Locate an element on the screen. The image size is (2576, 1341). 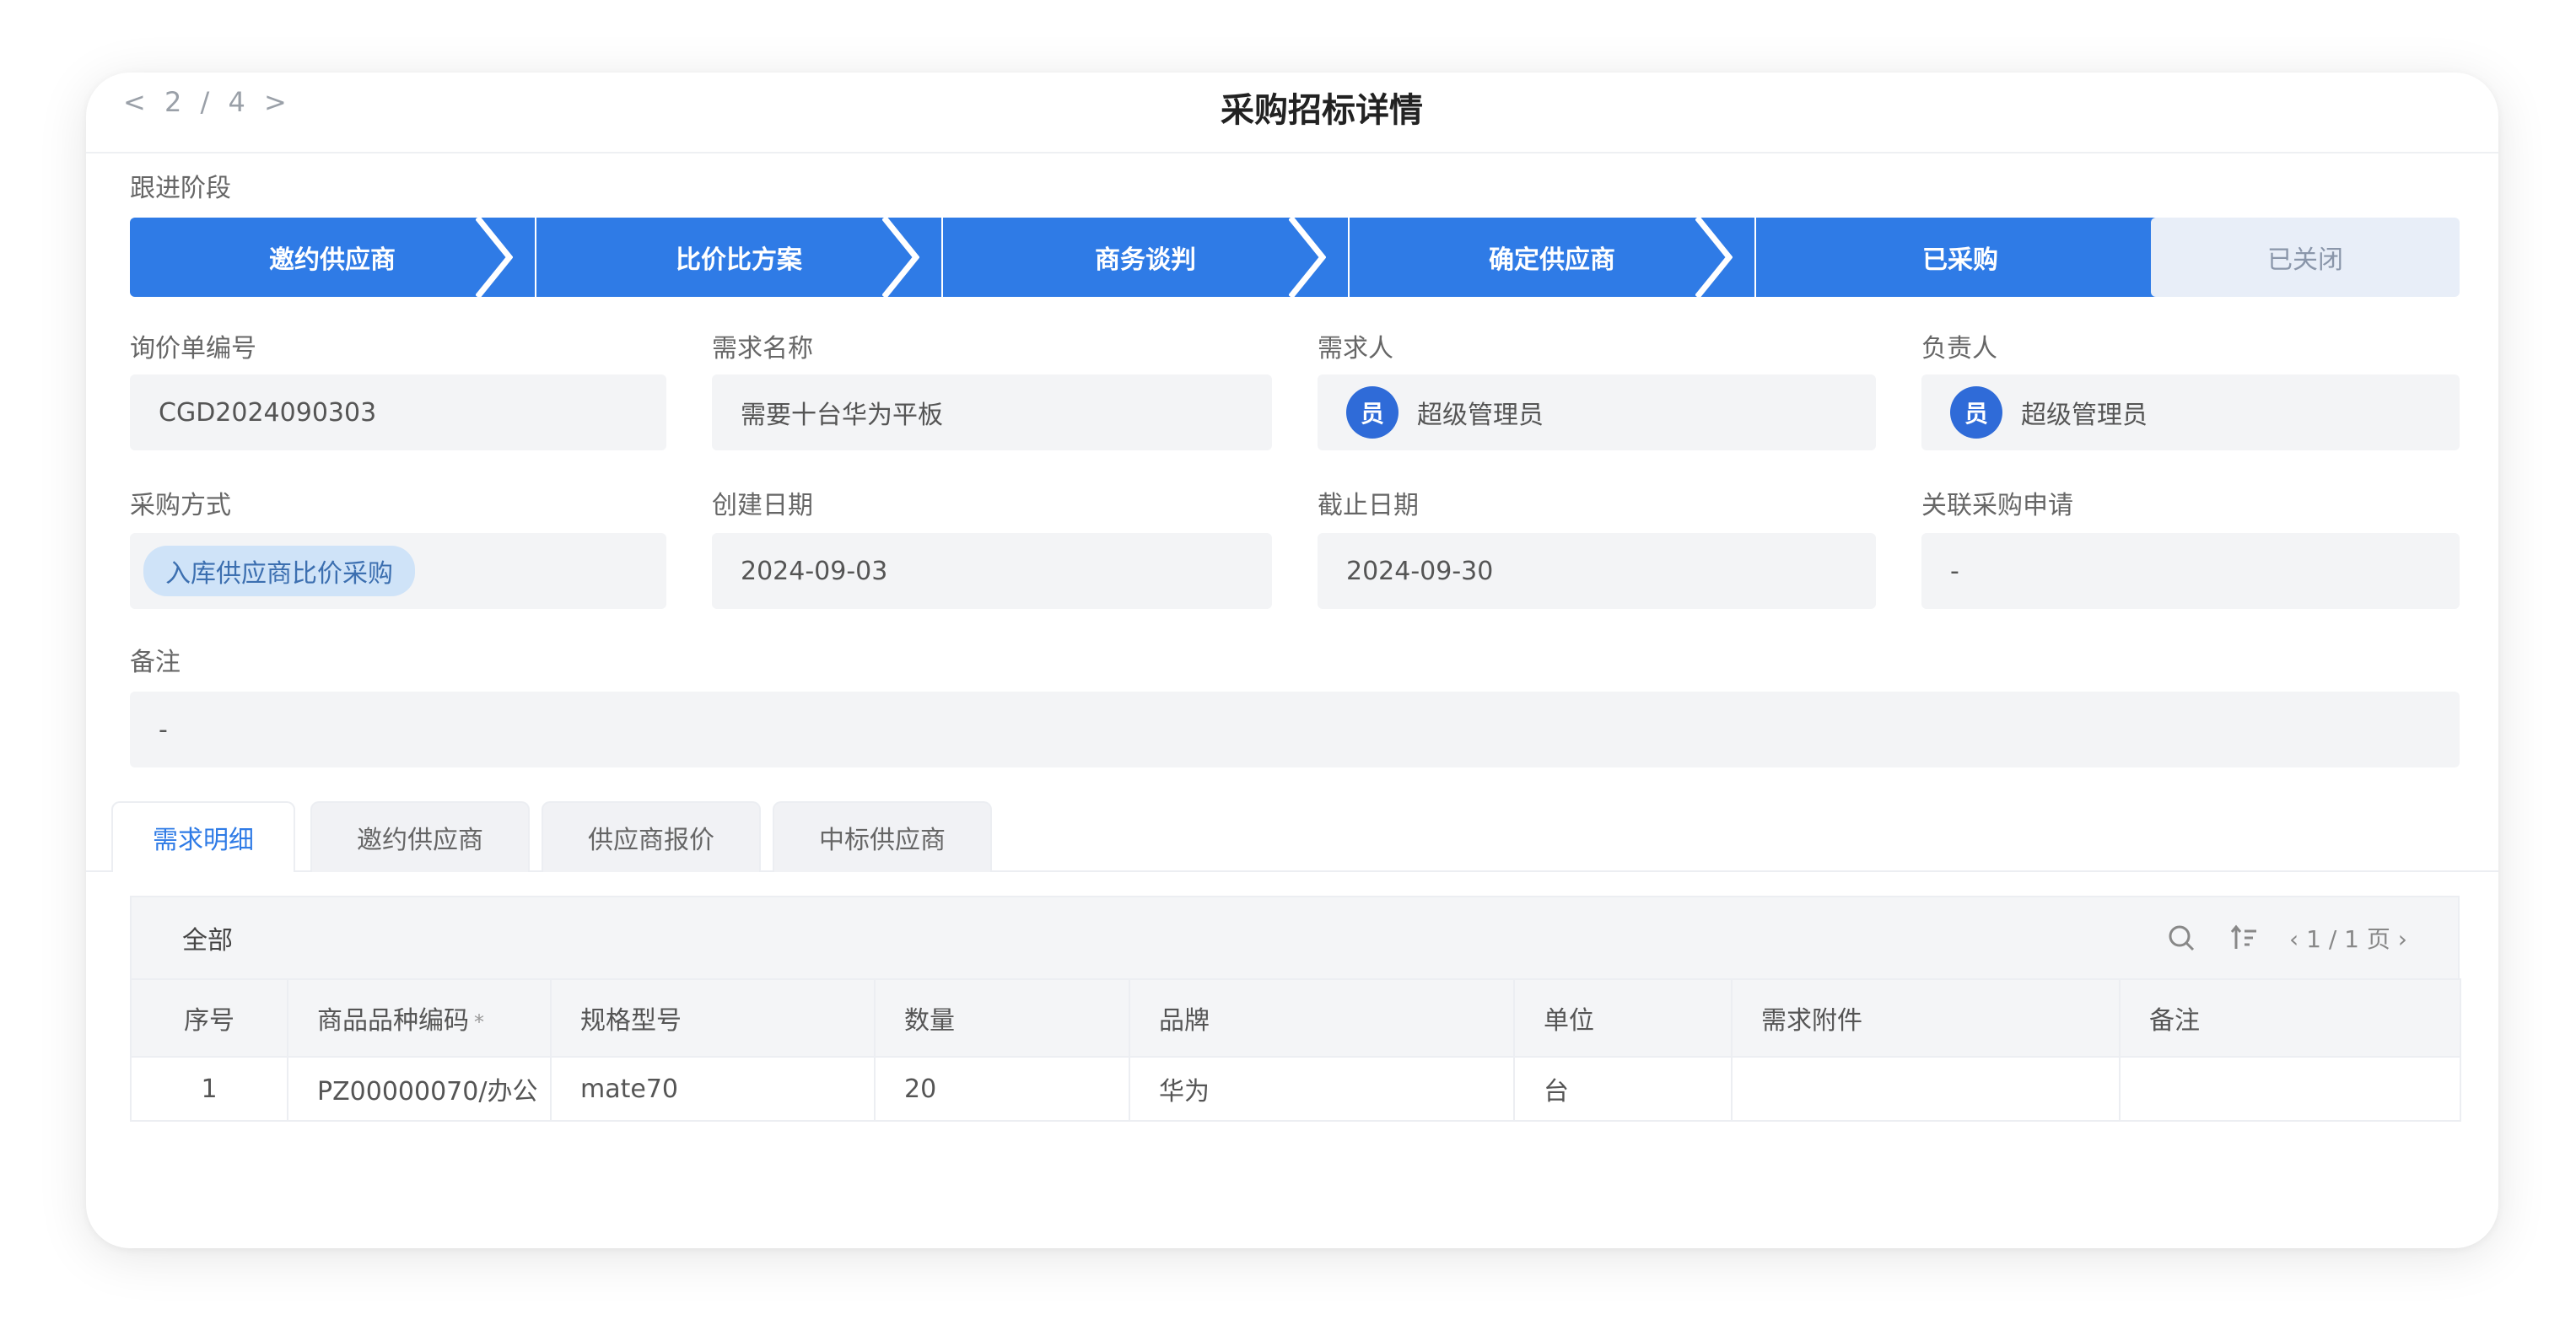
stage-purchased: 已采购 is located at coordinates (1960, 257).